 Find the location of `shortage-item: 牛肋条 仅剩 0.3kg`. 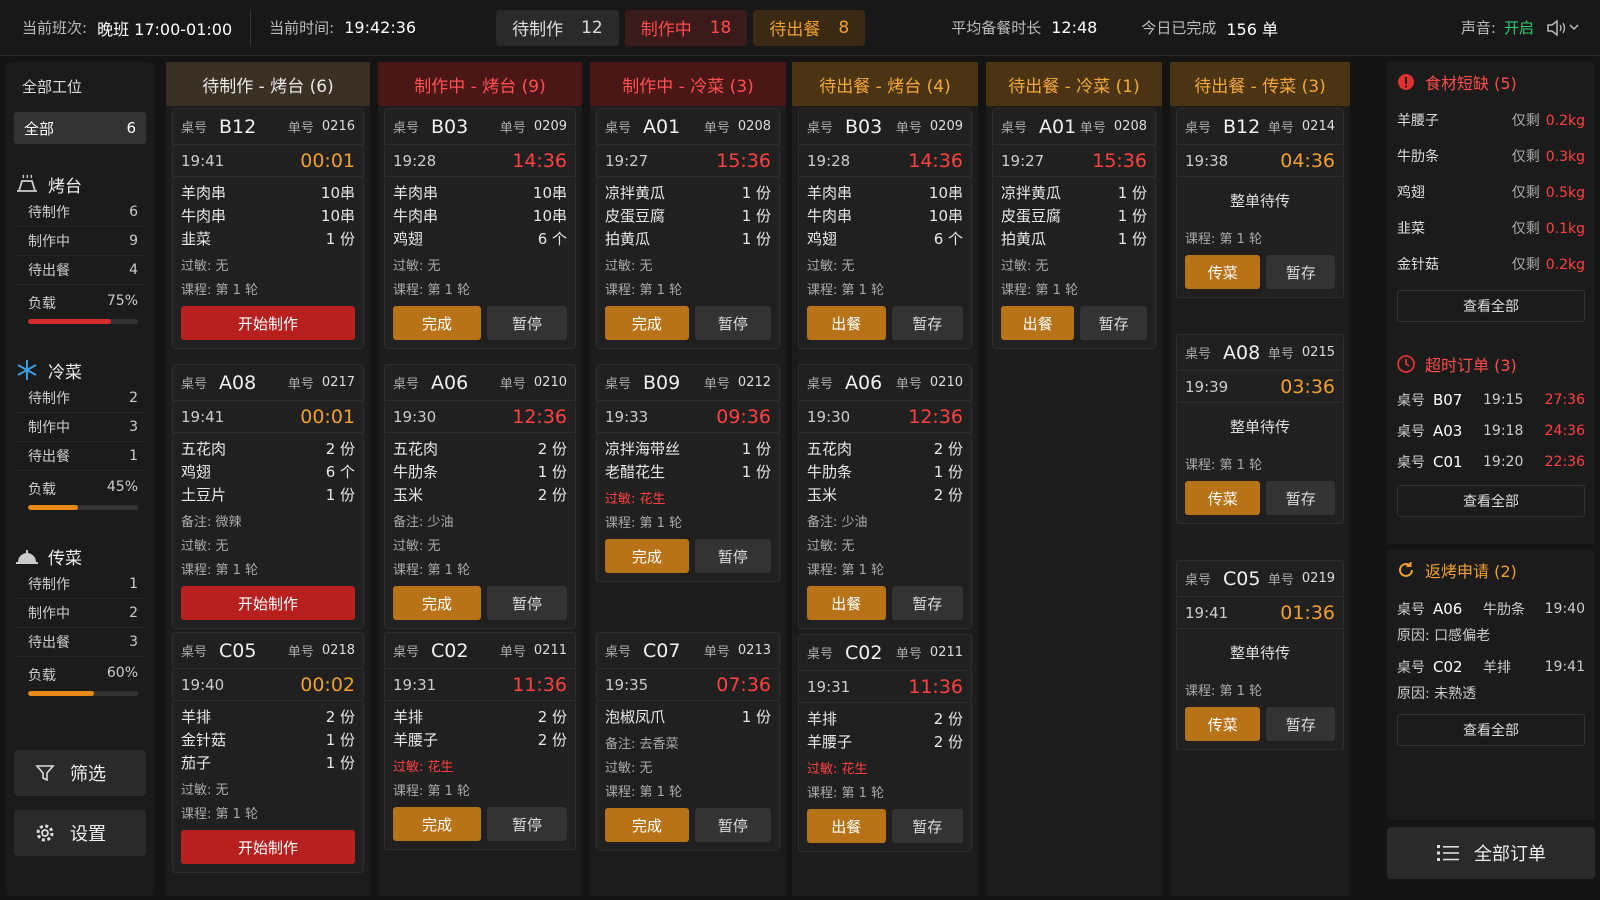

shortage-item: 牛肋条 仅剩 0.3kg is located at coordinates (1491, 156).